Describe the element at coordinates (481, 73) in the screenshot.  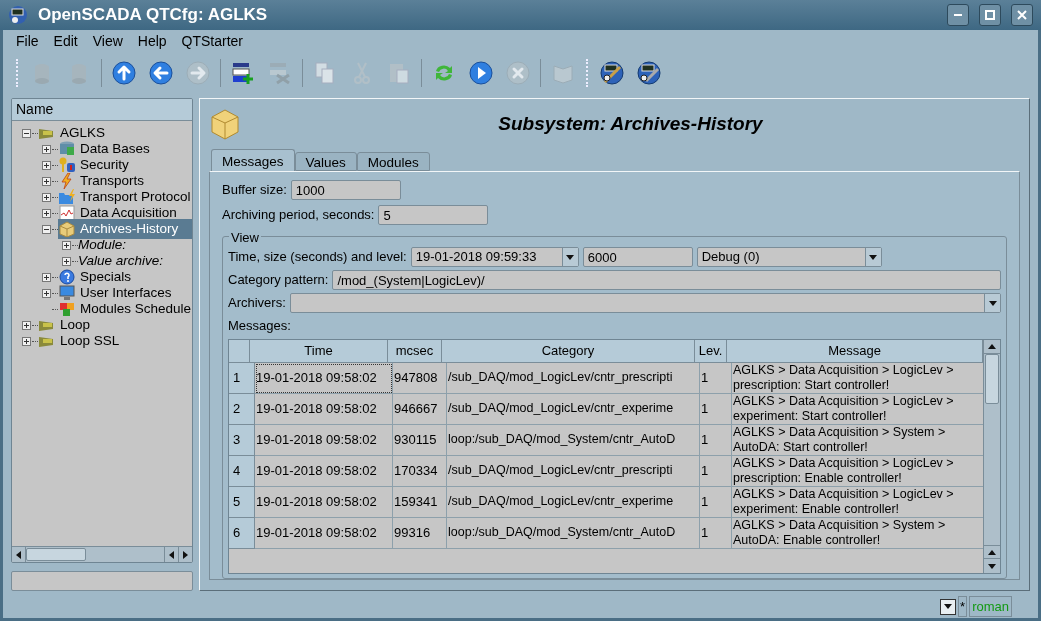
I see `play-icon` at that location.